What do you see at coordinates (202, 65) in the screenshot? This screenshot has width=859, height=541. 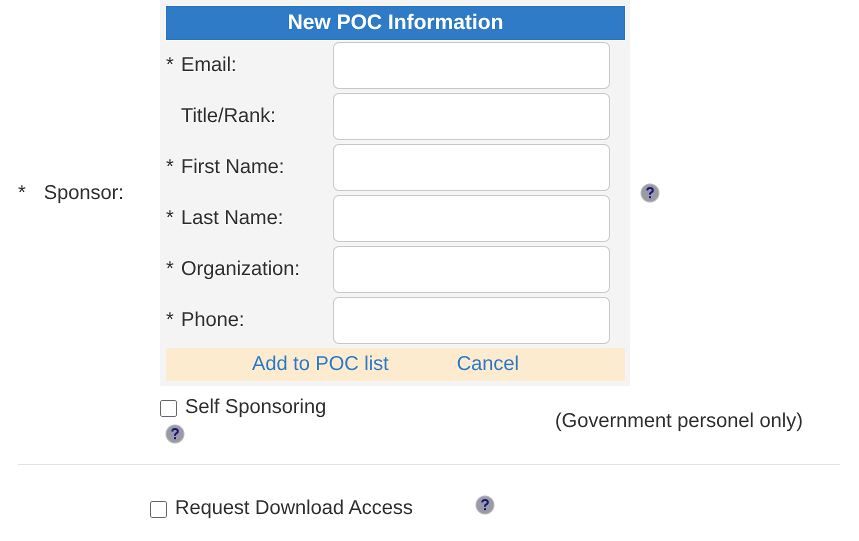 I see `field-label: * Email:` at bounding box center [202, 65].